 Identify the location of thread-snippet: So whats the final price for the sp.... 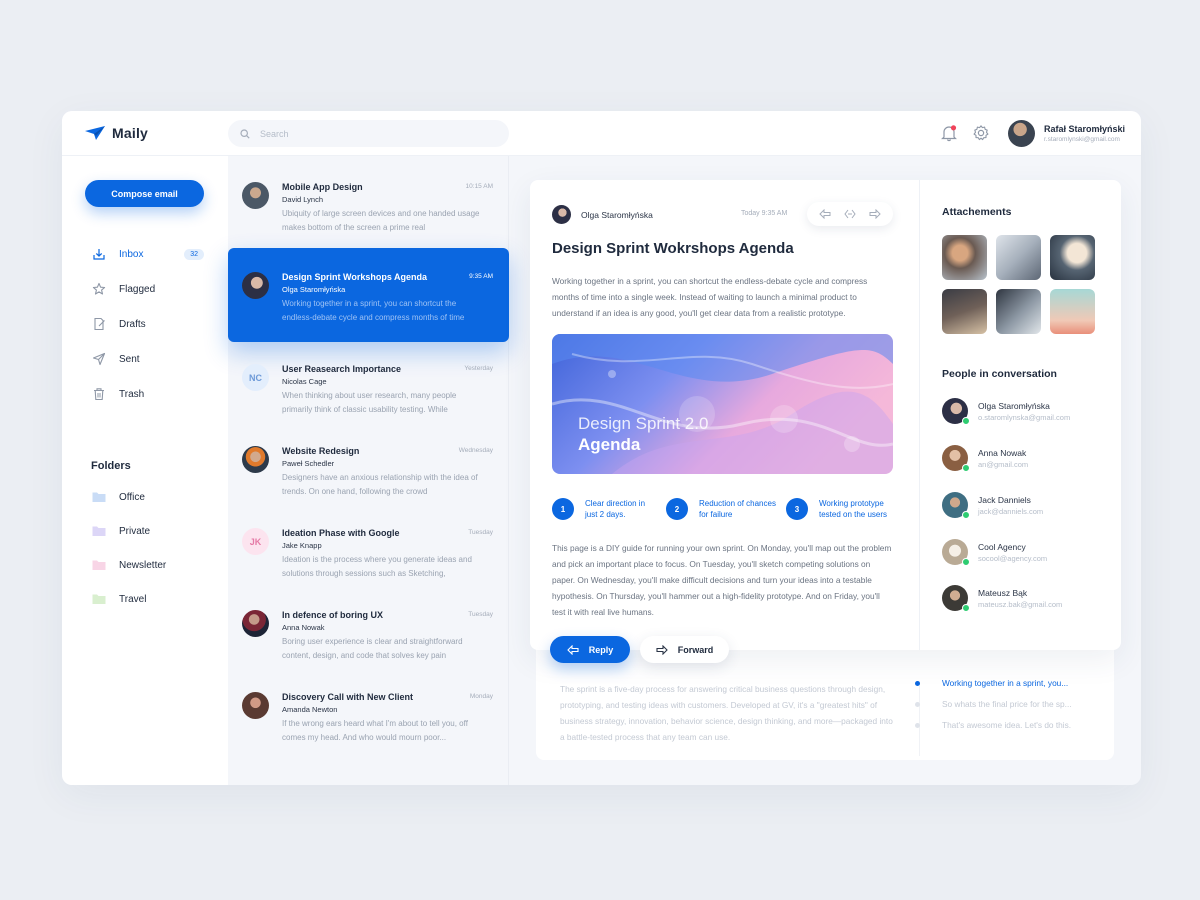
(1007, 704).